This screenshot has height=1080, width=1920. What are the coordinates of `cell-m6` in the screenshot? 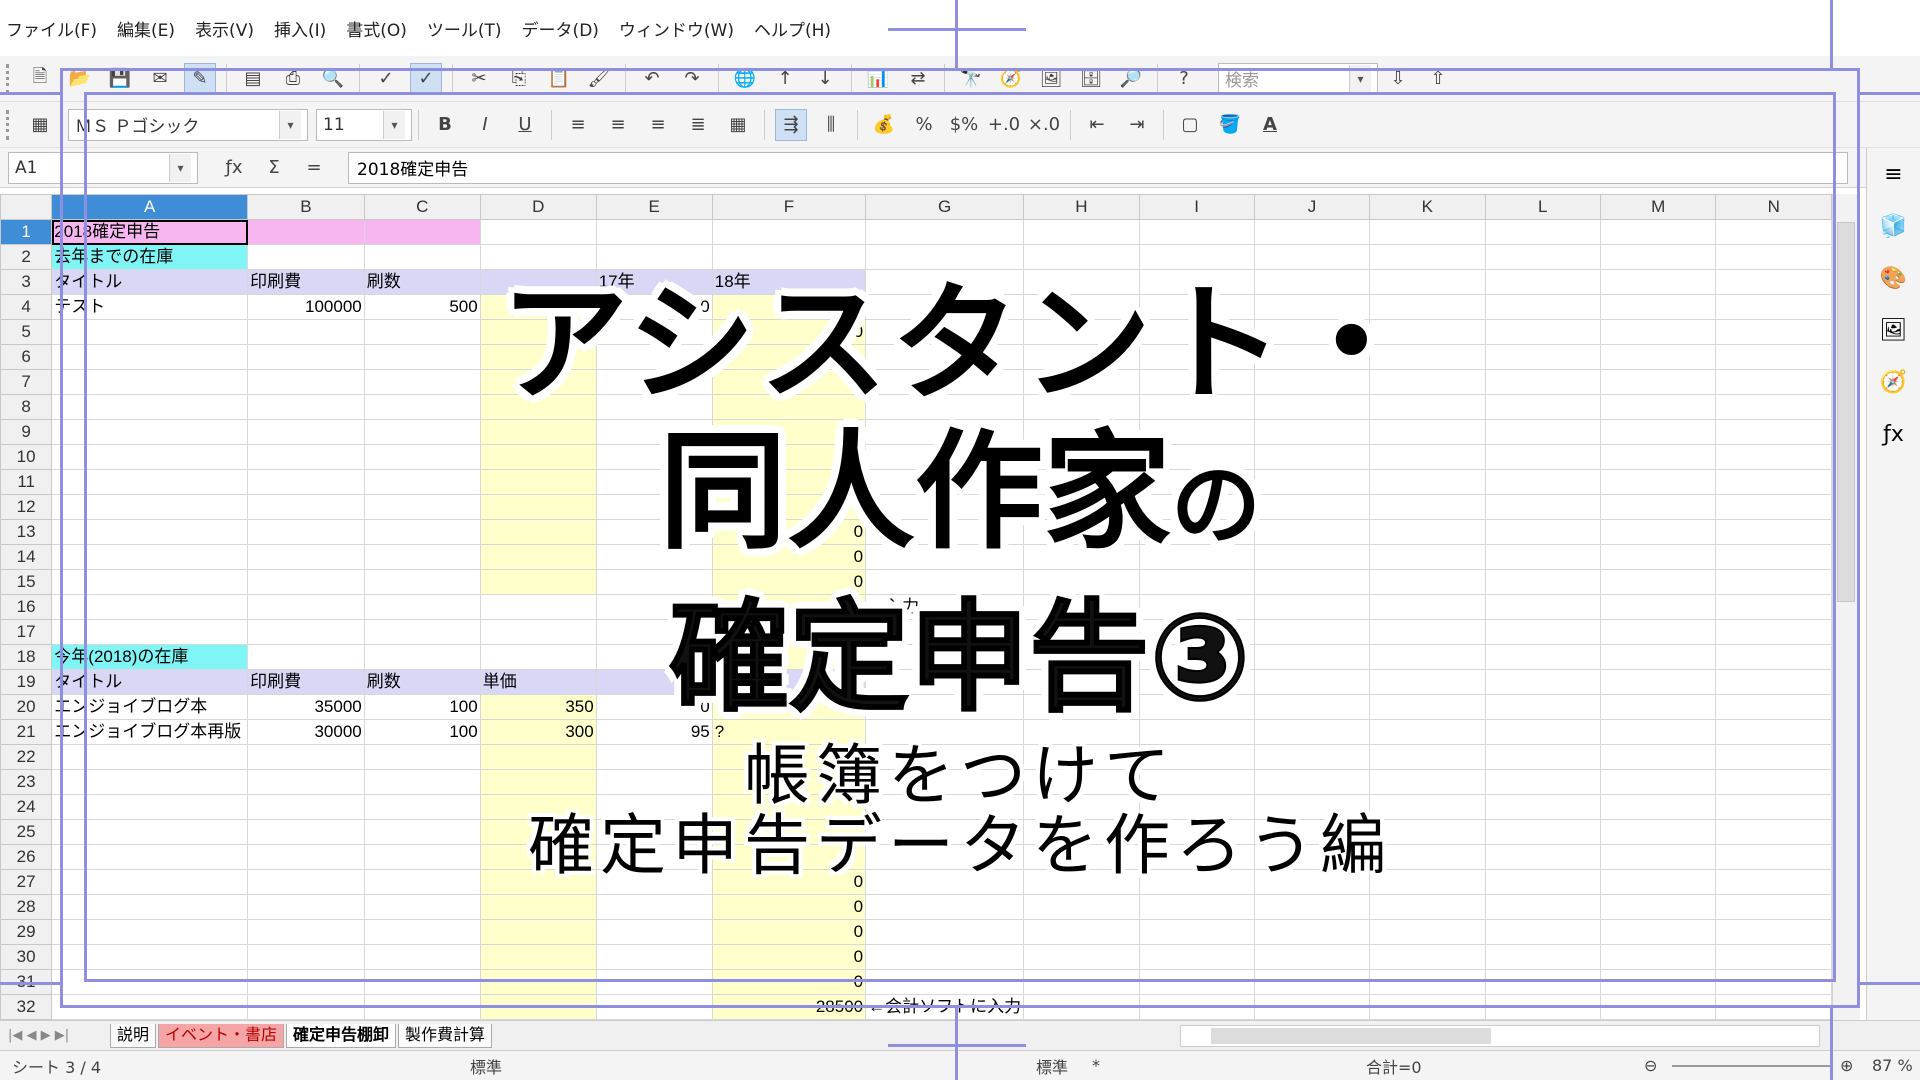 It's located at (1658, 357).